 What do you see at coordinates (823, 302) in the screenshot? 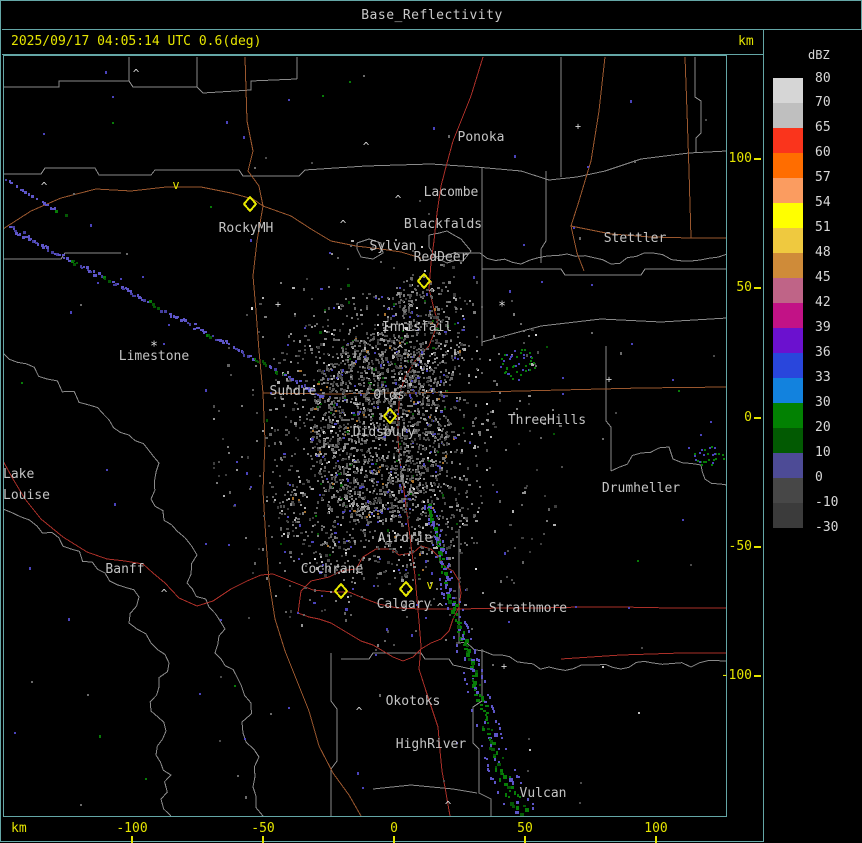
I see `legend-label: 42` at bounding box center [823, 302].